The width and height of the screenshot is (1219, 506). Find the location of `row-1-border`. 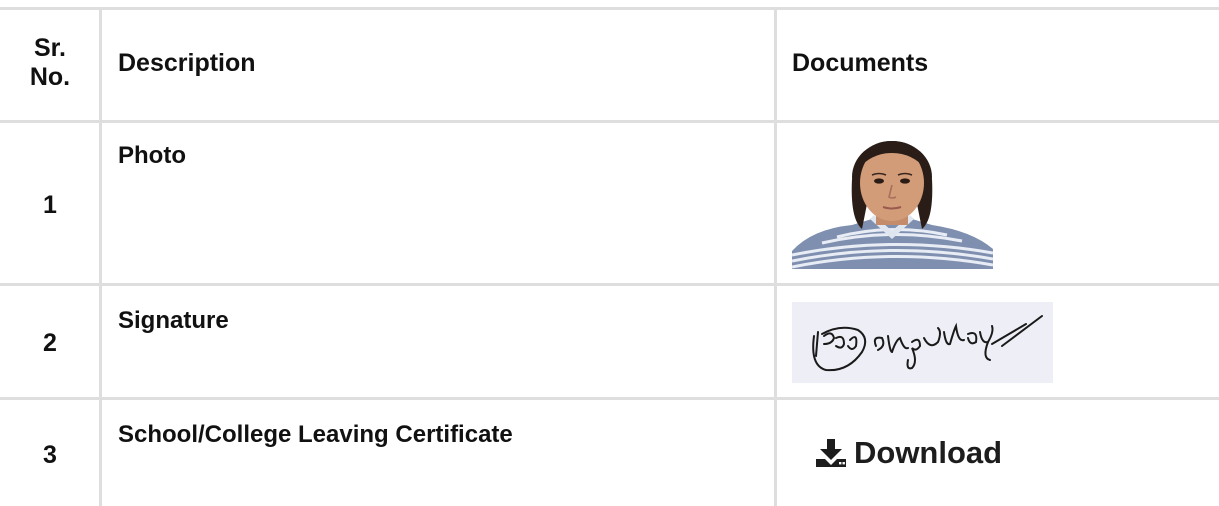

row-1-border is located at coordinates (609, 284).